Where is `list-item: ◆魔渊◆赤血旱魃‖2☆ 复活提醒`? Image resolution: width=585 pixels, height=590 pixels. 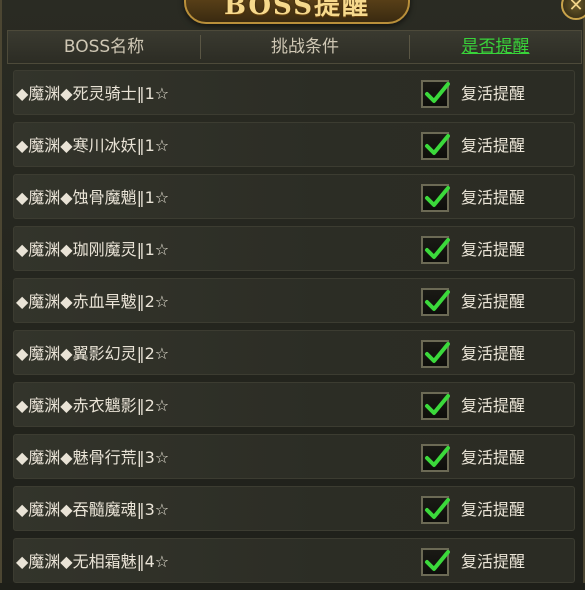 list-item: ◆魔渊◆赤血旱魃‖2☆ 复活提醒 is located at coordinates (294, 300).